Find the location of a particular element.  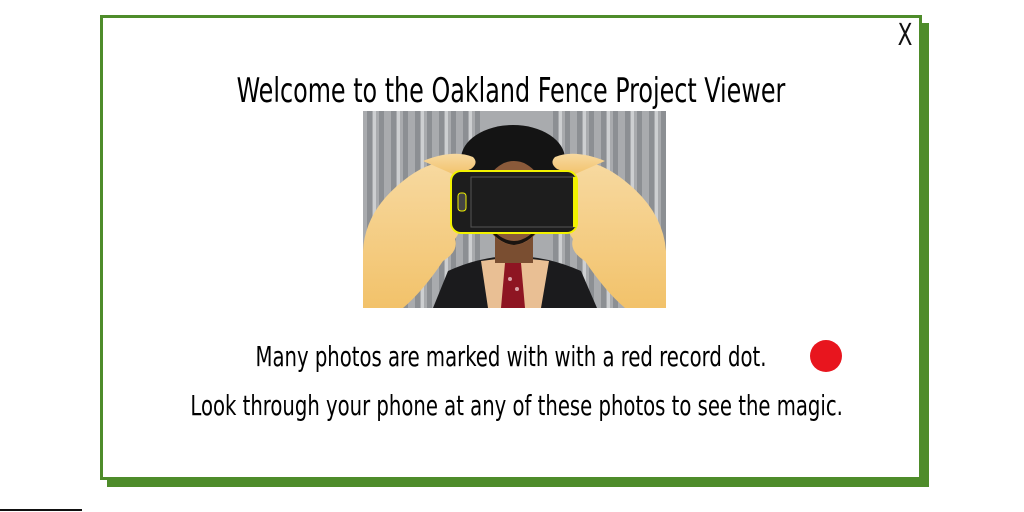

close-button: X is located at coordinates (904, 36).